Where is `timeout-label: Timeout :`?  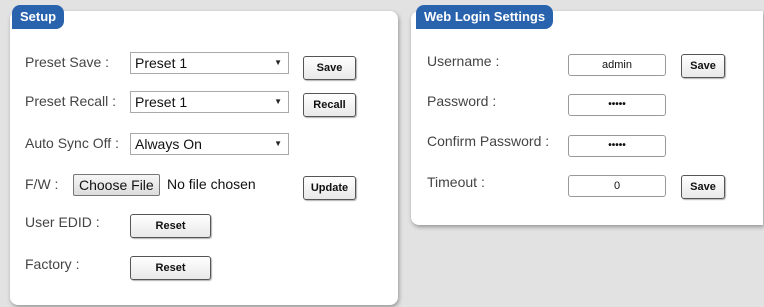 timeout-label: Timeout : is located at coordinates (456, 182).